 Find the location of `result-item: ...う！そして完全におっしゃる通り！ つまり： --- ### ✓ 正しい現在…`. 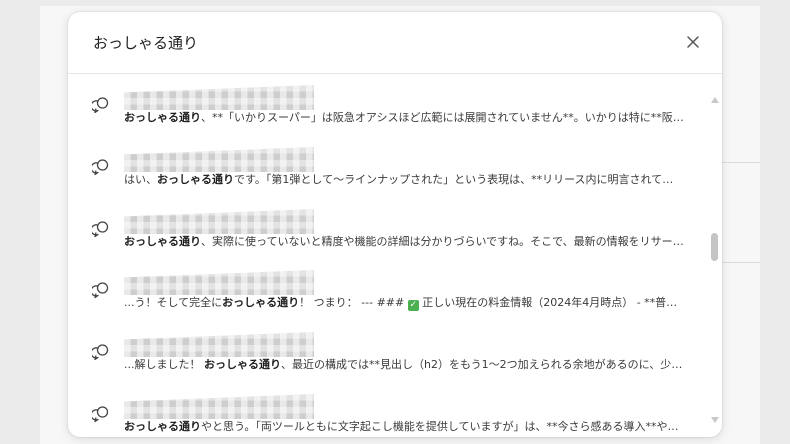

result-item: ...う！そして完全におっしゃる通り！ つまり： --- ### ✓ 正しい現在… is located at coordinates (388, 297).